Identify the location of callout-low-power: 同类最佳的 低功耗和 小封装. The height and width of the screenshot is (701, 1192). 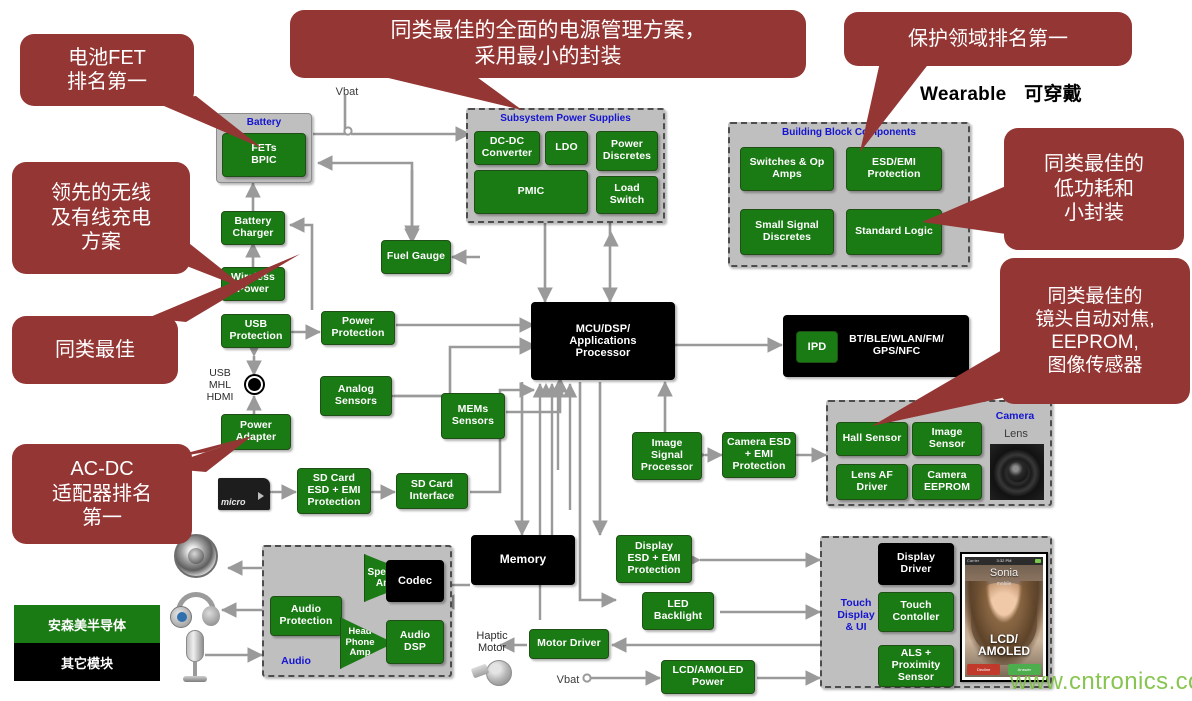
(1094, 189).